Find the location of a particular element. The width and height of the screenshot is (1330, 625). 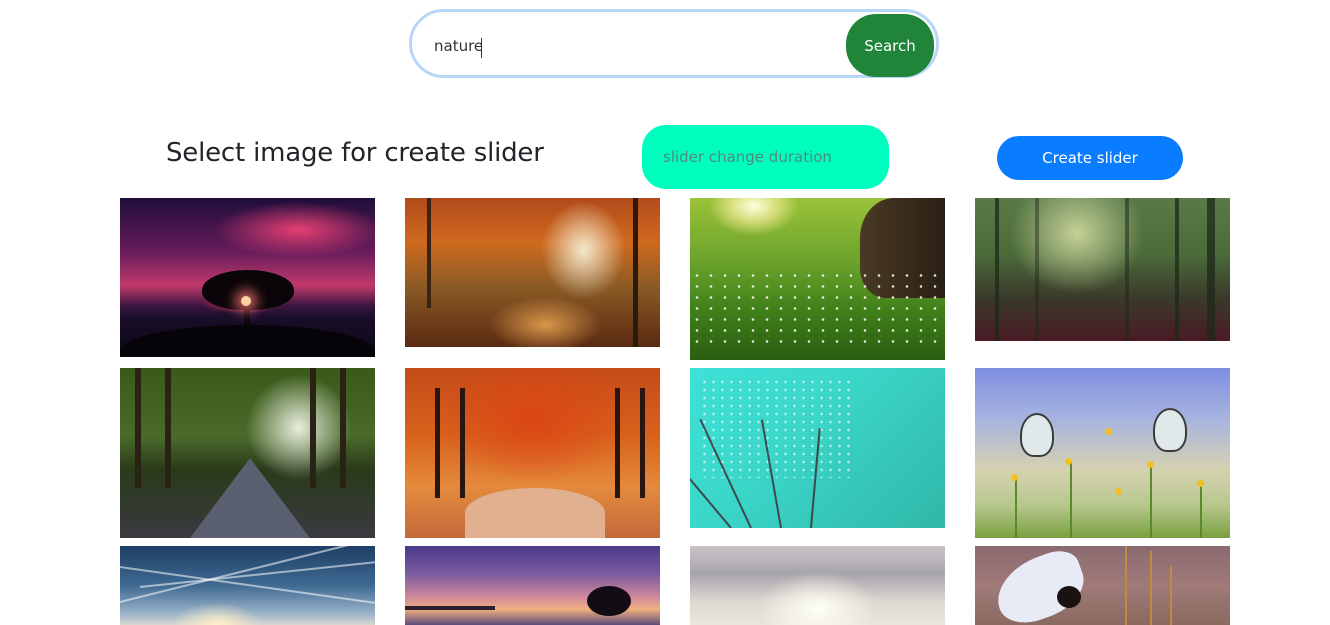

search-button: Search is located at coordinates (890, 45).